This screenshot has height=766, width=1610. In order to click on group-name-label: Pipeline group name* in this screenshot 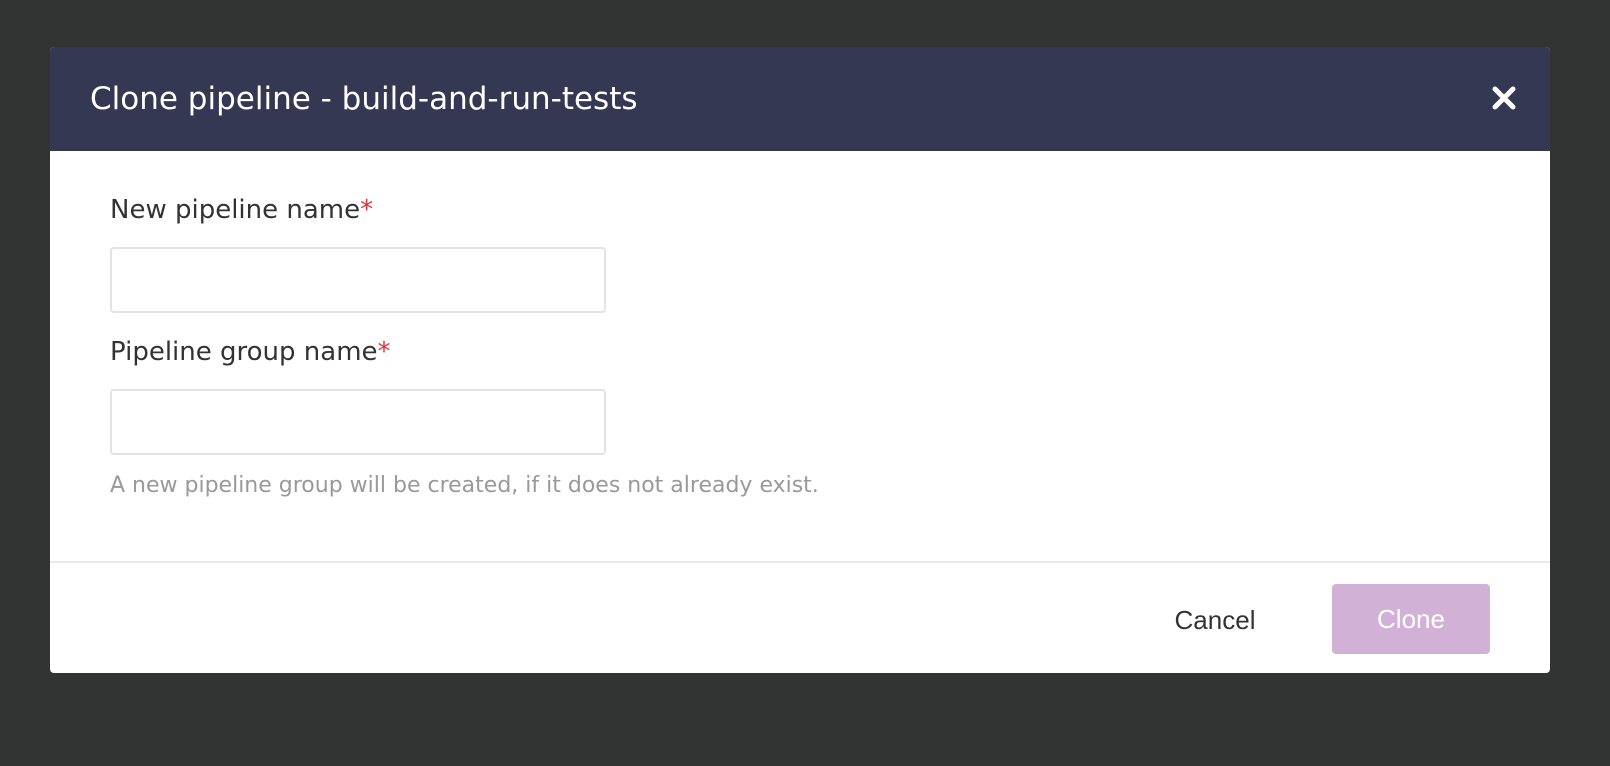, I will do `click(250, 352)`.